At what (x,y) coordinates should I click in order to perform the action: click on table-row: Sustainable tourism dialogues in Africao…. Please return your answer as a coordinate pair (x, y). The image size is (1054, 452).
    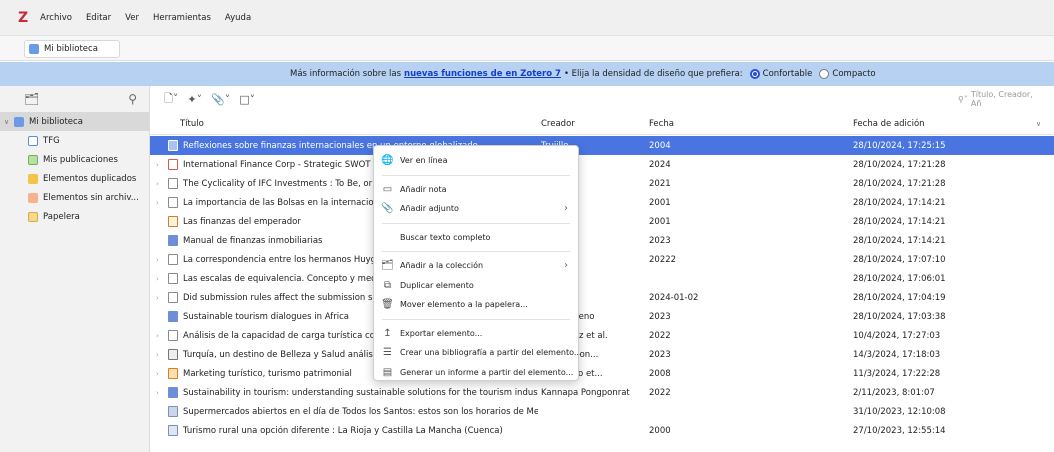
    Looking at the image, I should click on (602, 316).